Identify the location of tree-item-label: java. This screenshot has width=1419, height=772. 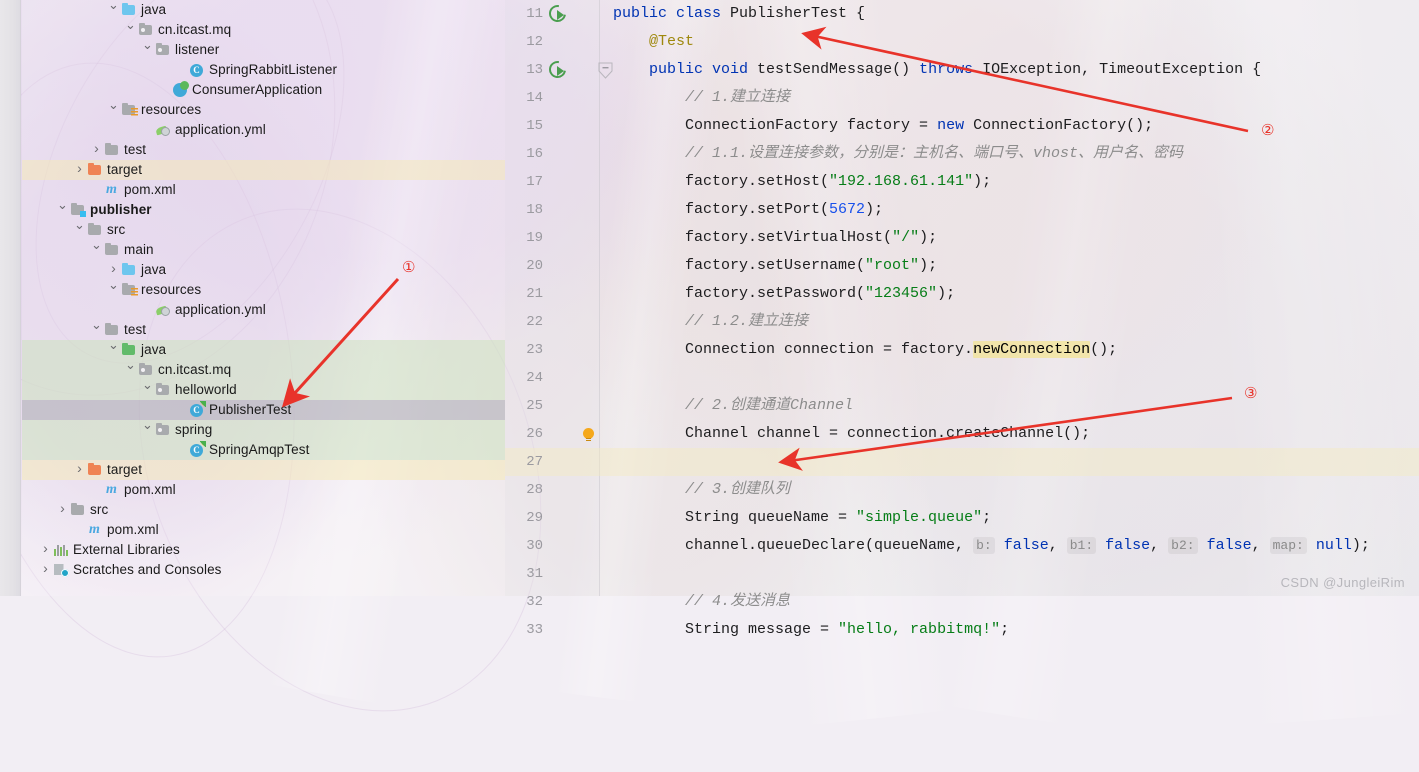
(154, 269).